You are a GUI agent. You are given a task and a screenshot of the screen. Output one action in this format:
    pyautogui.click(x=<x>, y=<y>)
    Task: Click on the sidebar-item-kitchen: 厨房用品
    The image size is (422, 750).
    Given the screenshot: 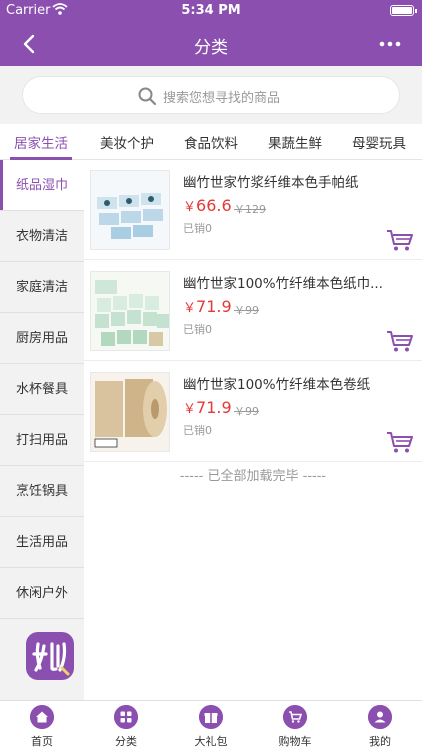 What is the action you would take?
    pyautogui.click(x=42, y=338)
    